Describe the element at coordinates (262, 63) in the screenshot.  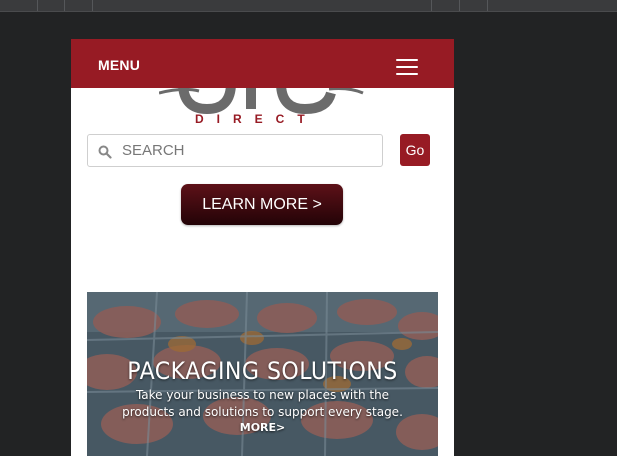
I see `site-header: MENU` at that location.